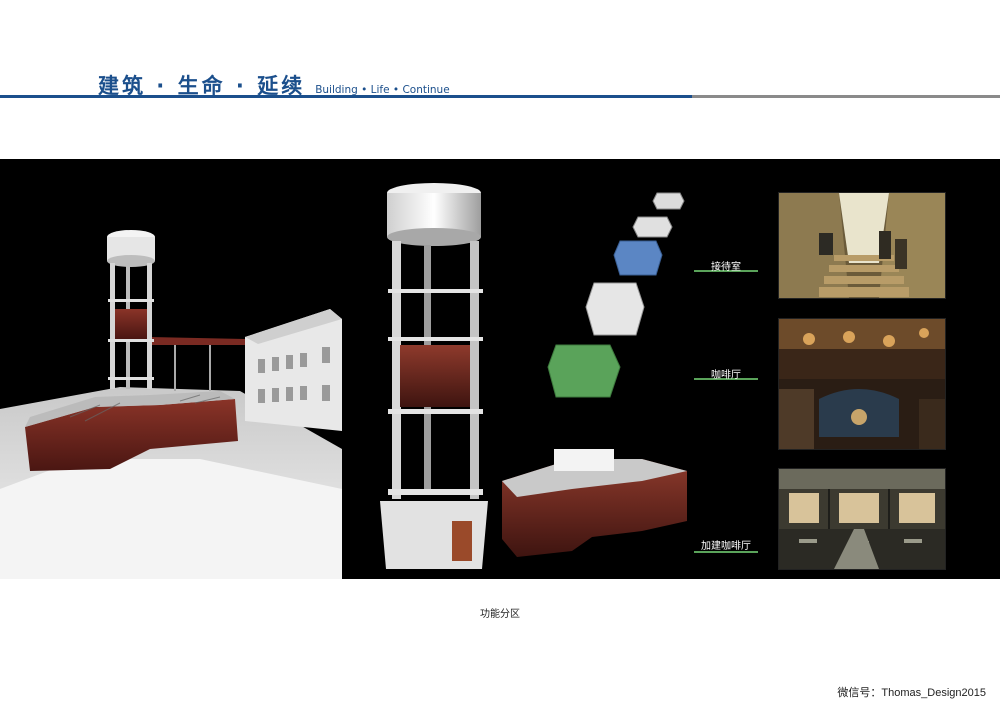  Describe the element at coordinates (726, 267) in the screenshot. I see `zone-label-reception: 接待室` at that location.